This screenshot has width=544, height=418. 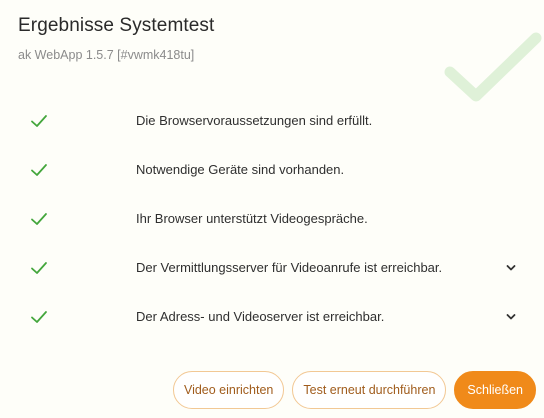 I want to click on check-label: Notwendige Geräte sind vorhanden., so click(x=240, y=169).